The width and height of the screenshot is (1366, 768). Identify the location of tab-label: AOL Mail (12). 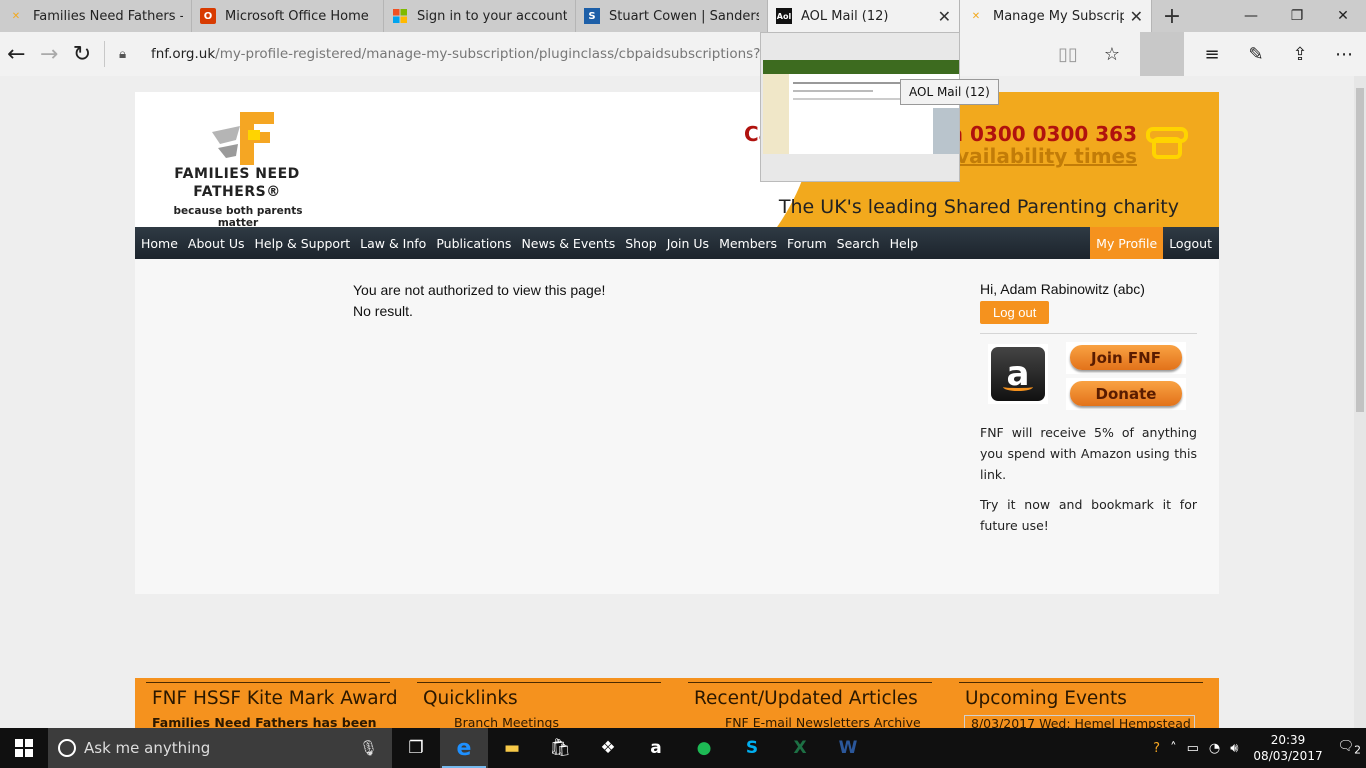
(845, 16).